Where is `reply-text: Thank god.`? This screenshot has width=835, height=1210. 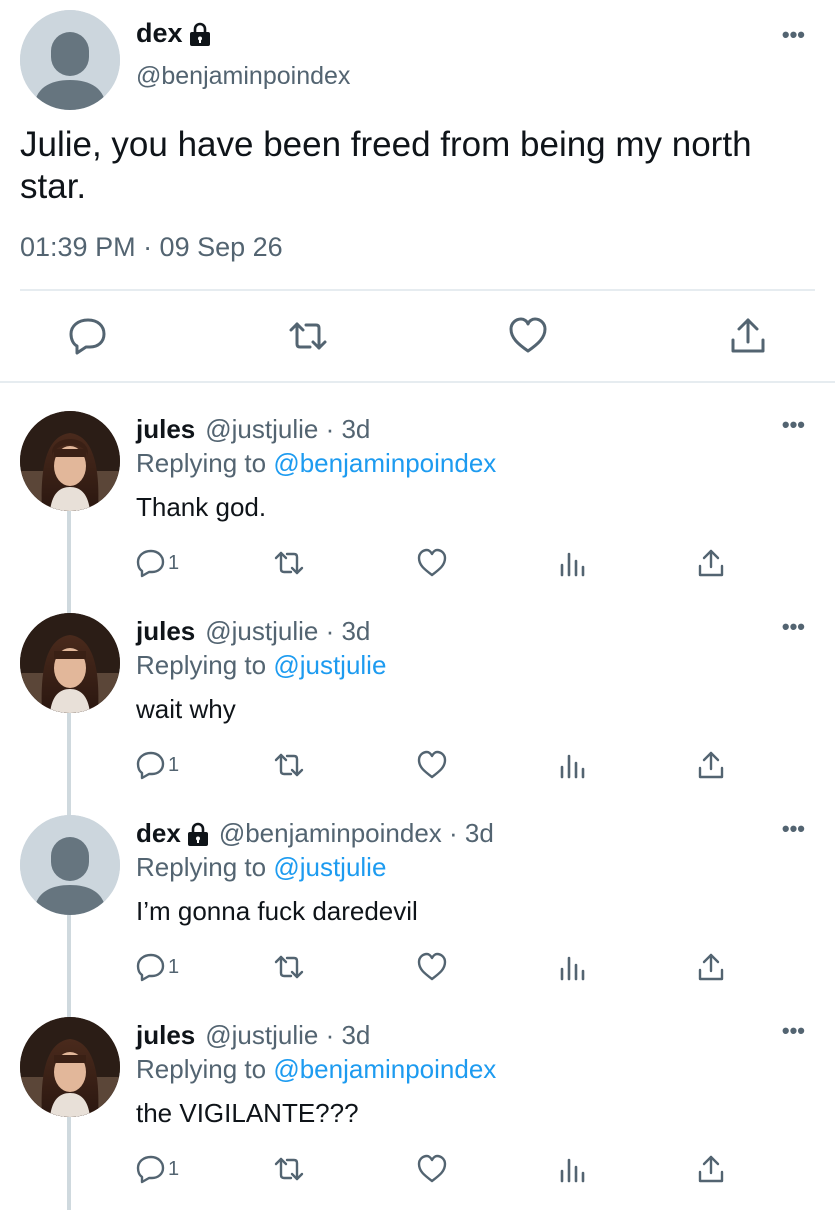 reply-text: Thank god. is located at coordinates (201, 507).